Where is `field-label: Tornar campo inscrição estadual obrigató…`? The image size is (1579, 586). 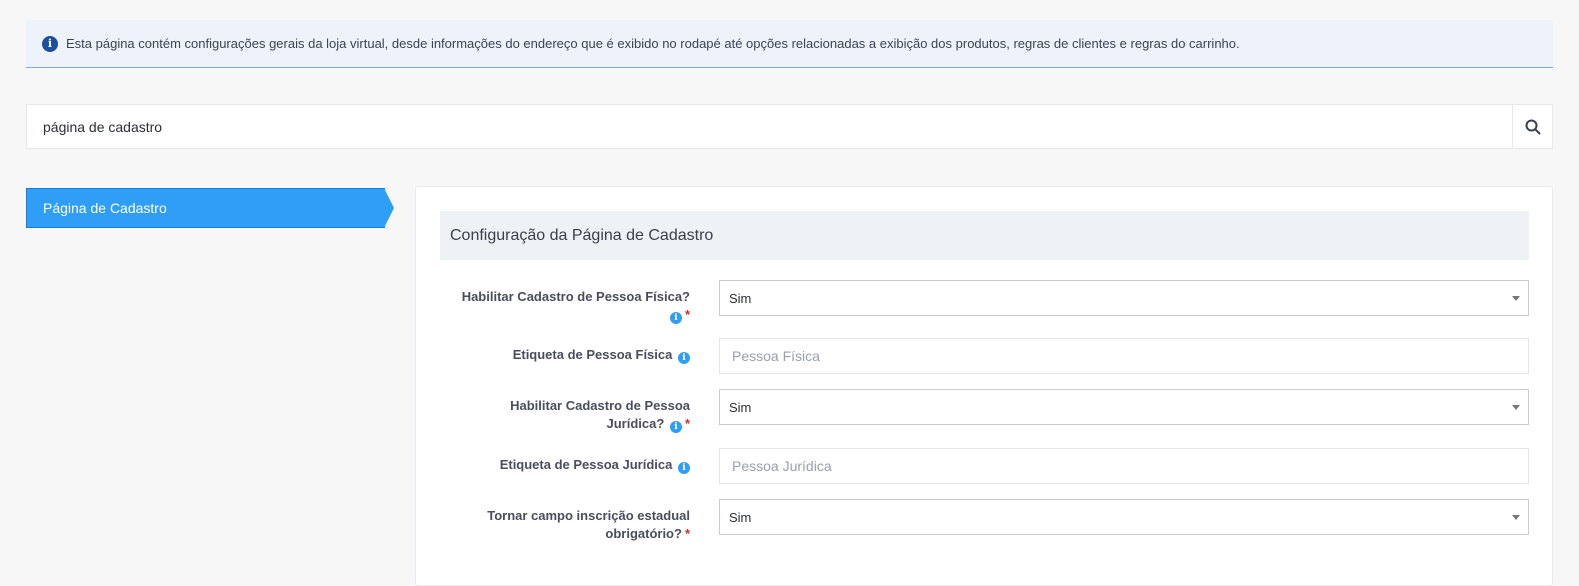
field-label: Tornar campo inscrição estadual obrigató… is located at coordinates (588, 524).